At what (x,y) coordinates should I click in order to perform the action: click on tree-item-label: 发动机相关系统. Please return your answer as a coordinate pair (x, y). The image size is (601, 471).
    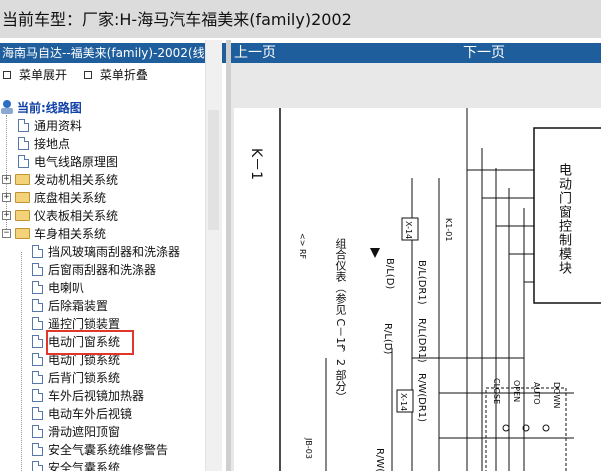
    Looking at the image, I should click on (76, 179).